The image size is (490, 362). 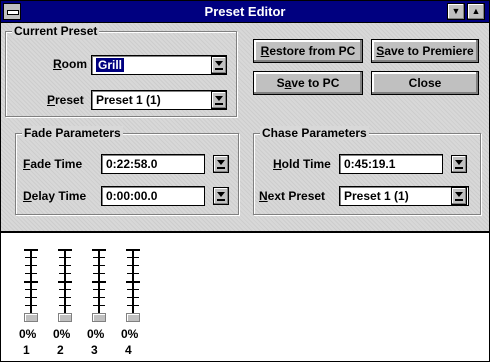 I want to click on delay-time-input: 0:00:00.0, so click(x=153, y=196).